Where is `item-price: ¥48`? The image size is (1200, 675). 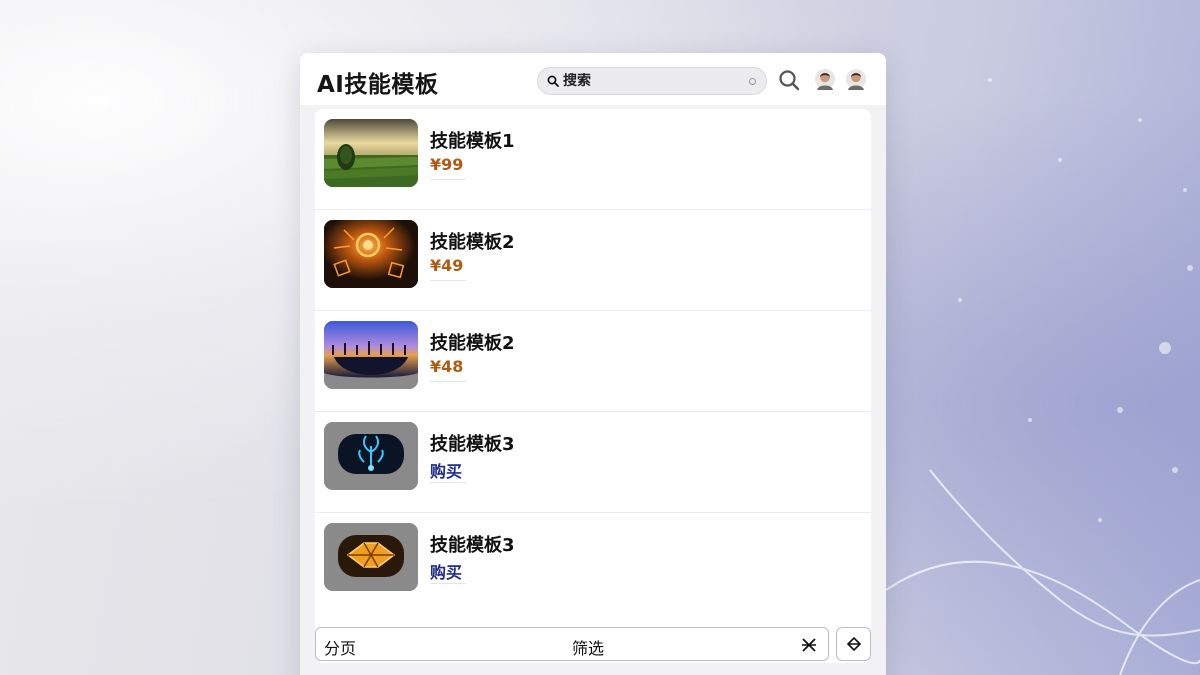
item-price: ¥48 is located at coordinates (447, 366).